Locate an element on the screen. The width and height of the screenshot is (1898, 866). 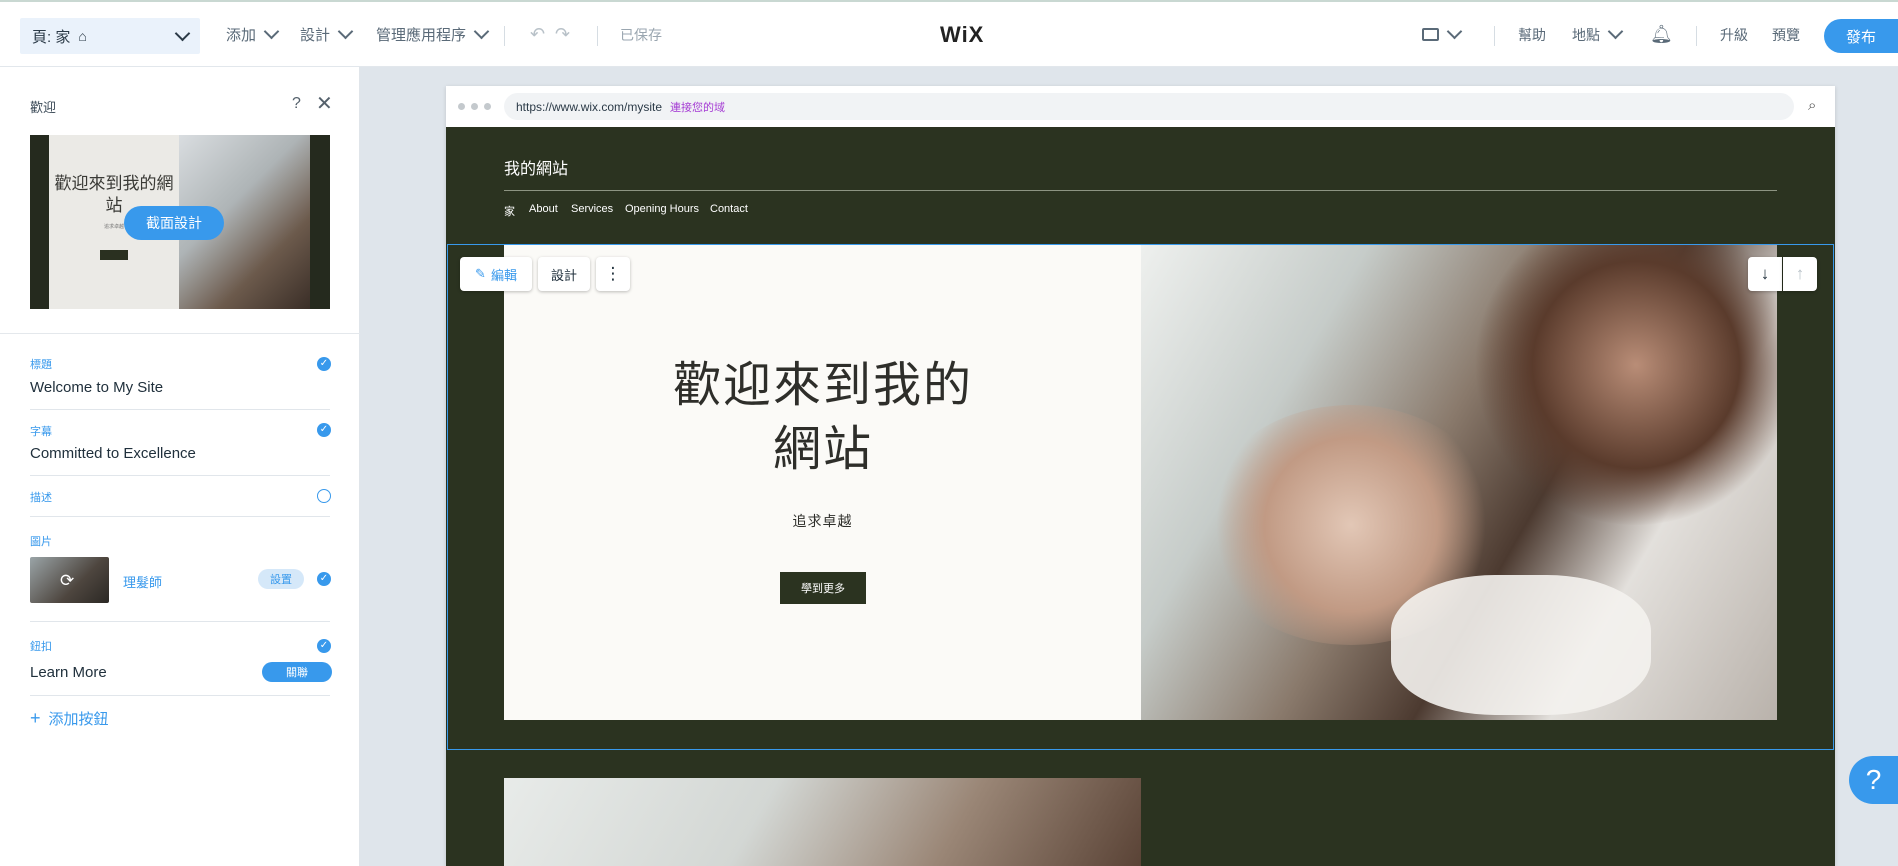
browser-bar: https://www.wix.com/mysite 連接您的域 ⌕ is located at coordinates (1140, 106).